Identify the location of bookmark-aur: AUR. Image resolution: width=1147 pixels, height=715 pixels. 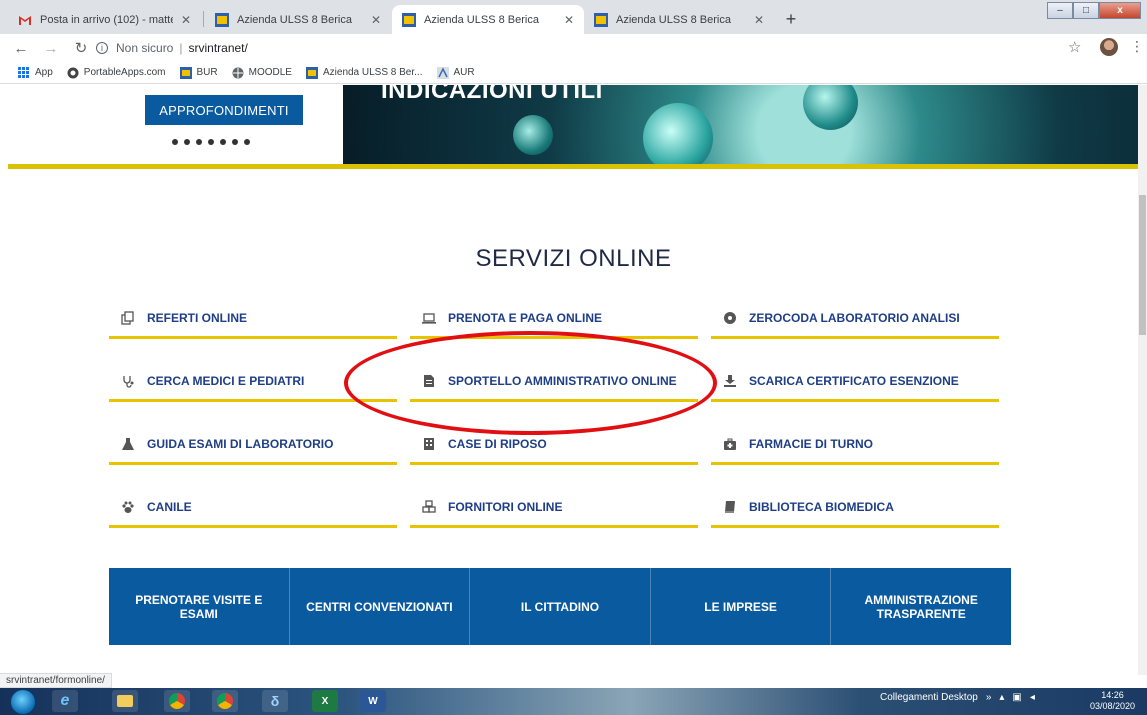
(455, 72).